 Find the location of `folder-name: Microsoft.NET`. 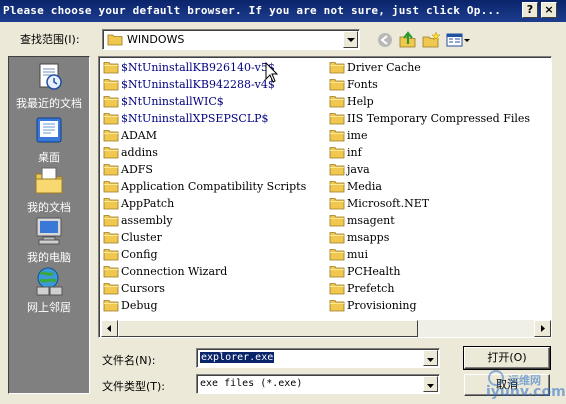

folder-name: Microsoft.NET is located at coordinates (388, 203).